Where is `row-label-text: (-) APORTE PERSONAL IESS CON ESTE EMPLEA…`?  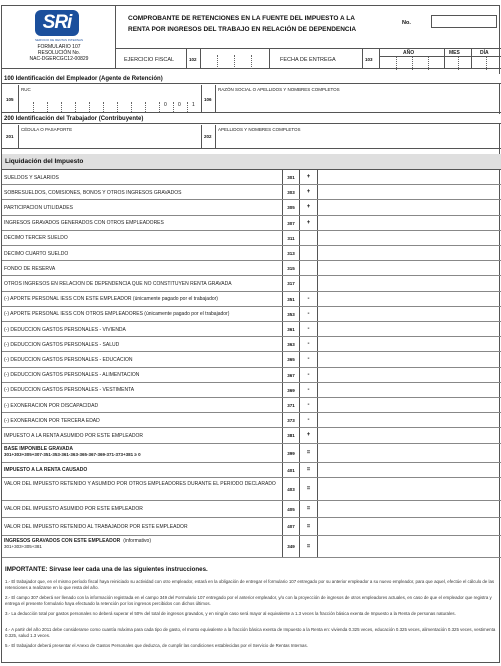
row-label-text: (-) APORTE PERSONAL IESS CON ESTE EMPLEA… is located at coordinates (111, 299).